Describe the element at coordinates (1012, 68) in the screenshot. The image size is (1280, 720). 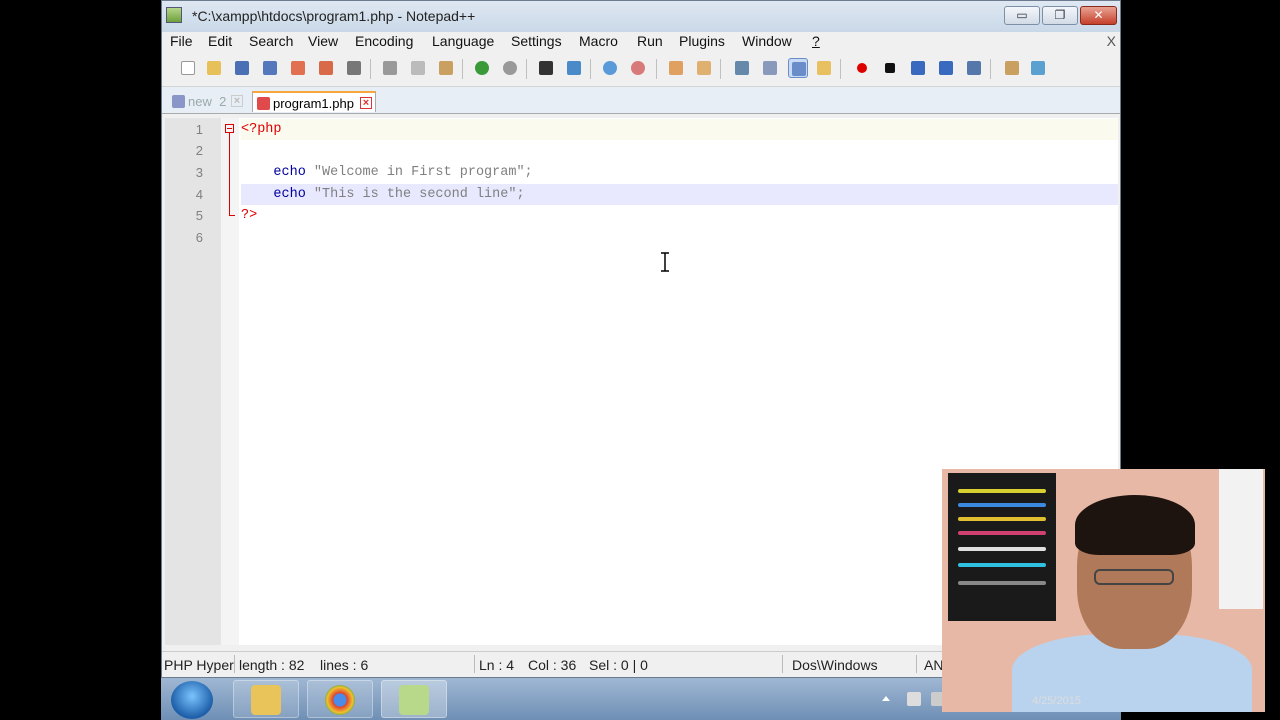
I see `plugin-icon` at that location.